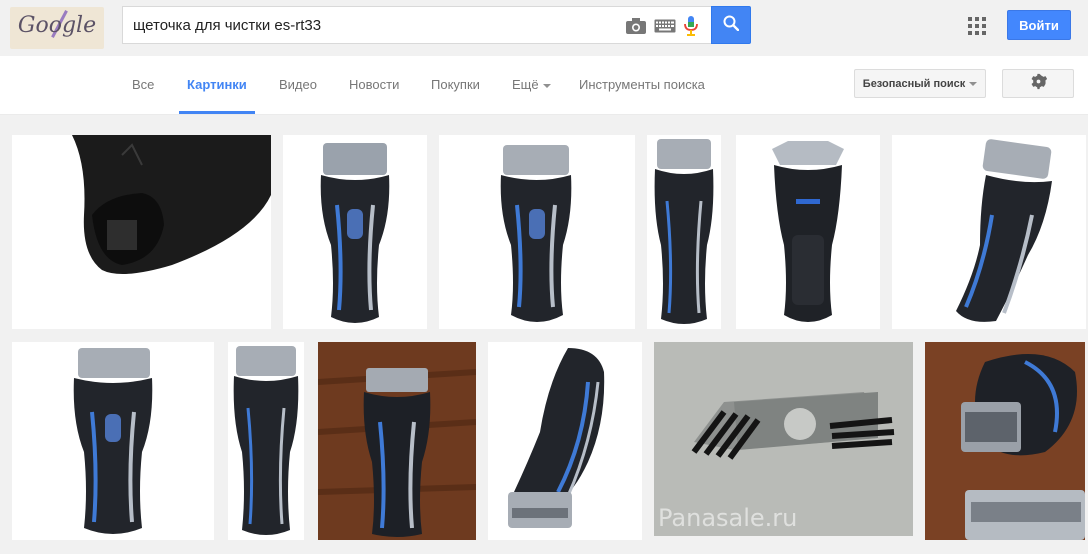  Describe the element at coordinates (217, 84) in the screenshot. I see `tab-images: Картинки` at that location.